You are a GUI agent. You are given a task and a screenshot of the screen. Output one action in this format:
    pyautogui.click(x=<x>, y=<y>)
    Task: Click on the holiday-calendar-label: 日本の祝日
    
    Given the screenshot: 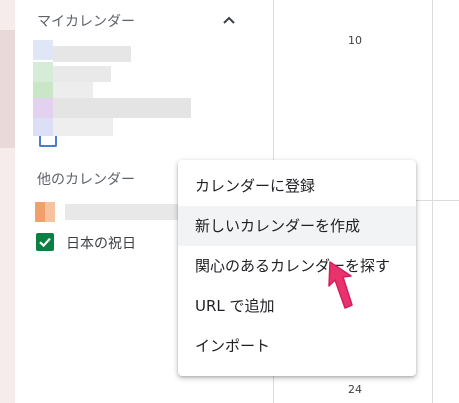 What is the action you would take?
    pyautogui.click(x=101, y=244)
    